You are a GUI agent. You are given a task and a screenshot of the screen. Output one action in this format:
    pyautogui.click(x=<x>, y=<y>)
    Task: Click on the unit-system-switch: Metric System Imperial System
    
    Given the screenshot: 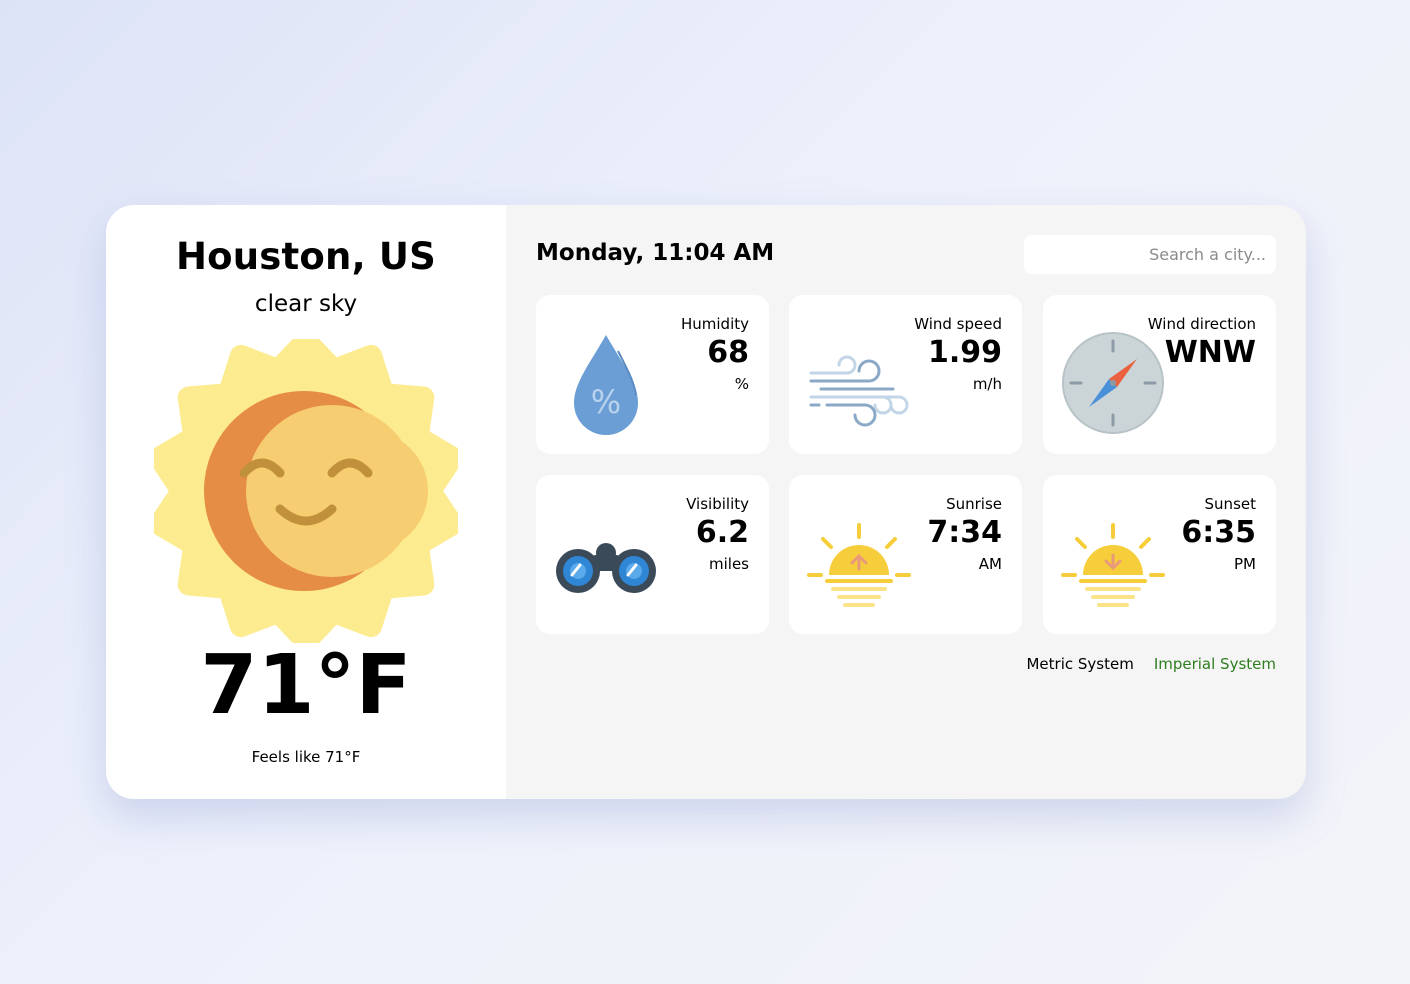 What is the action you would take?
    pyautogui.click(x=1151, y=664)
    